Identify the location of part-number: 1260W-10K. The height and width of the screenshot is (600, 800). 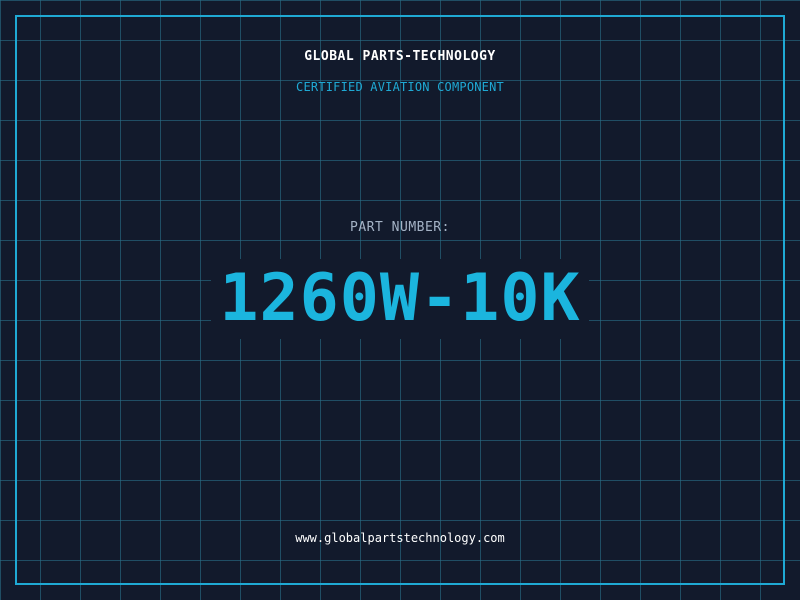
(400, 299).